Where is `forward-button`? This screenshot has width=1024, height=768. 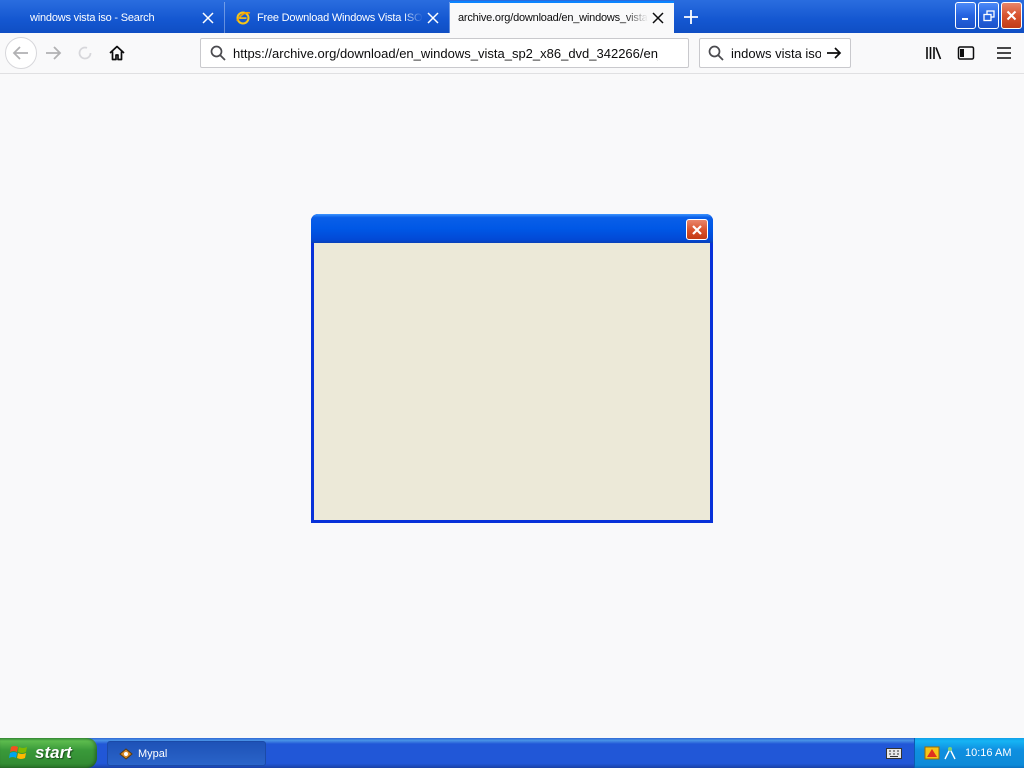
forward-button is located at coordinates (53, 53).